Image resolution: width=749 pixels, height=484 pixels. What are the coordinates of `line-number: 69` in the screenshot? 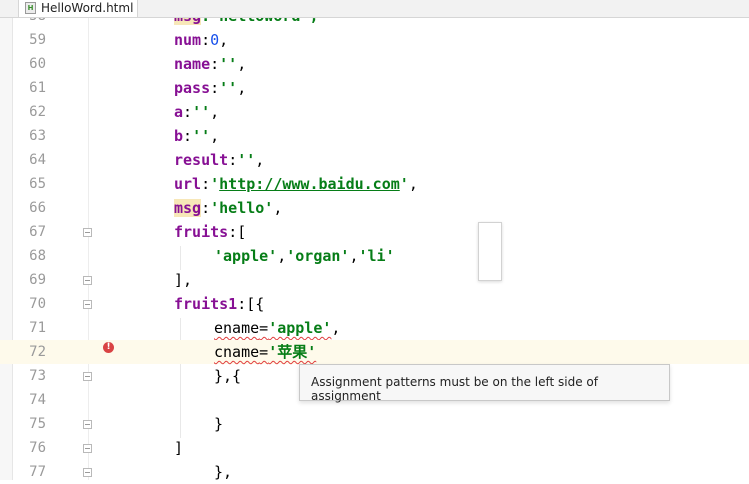 It's located at (37, 280).